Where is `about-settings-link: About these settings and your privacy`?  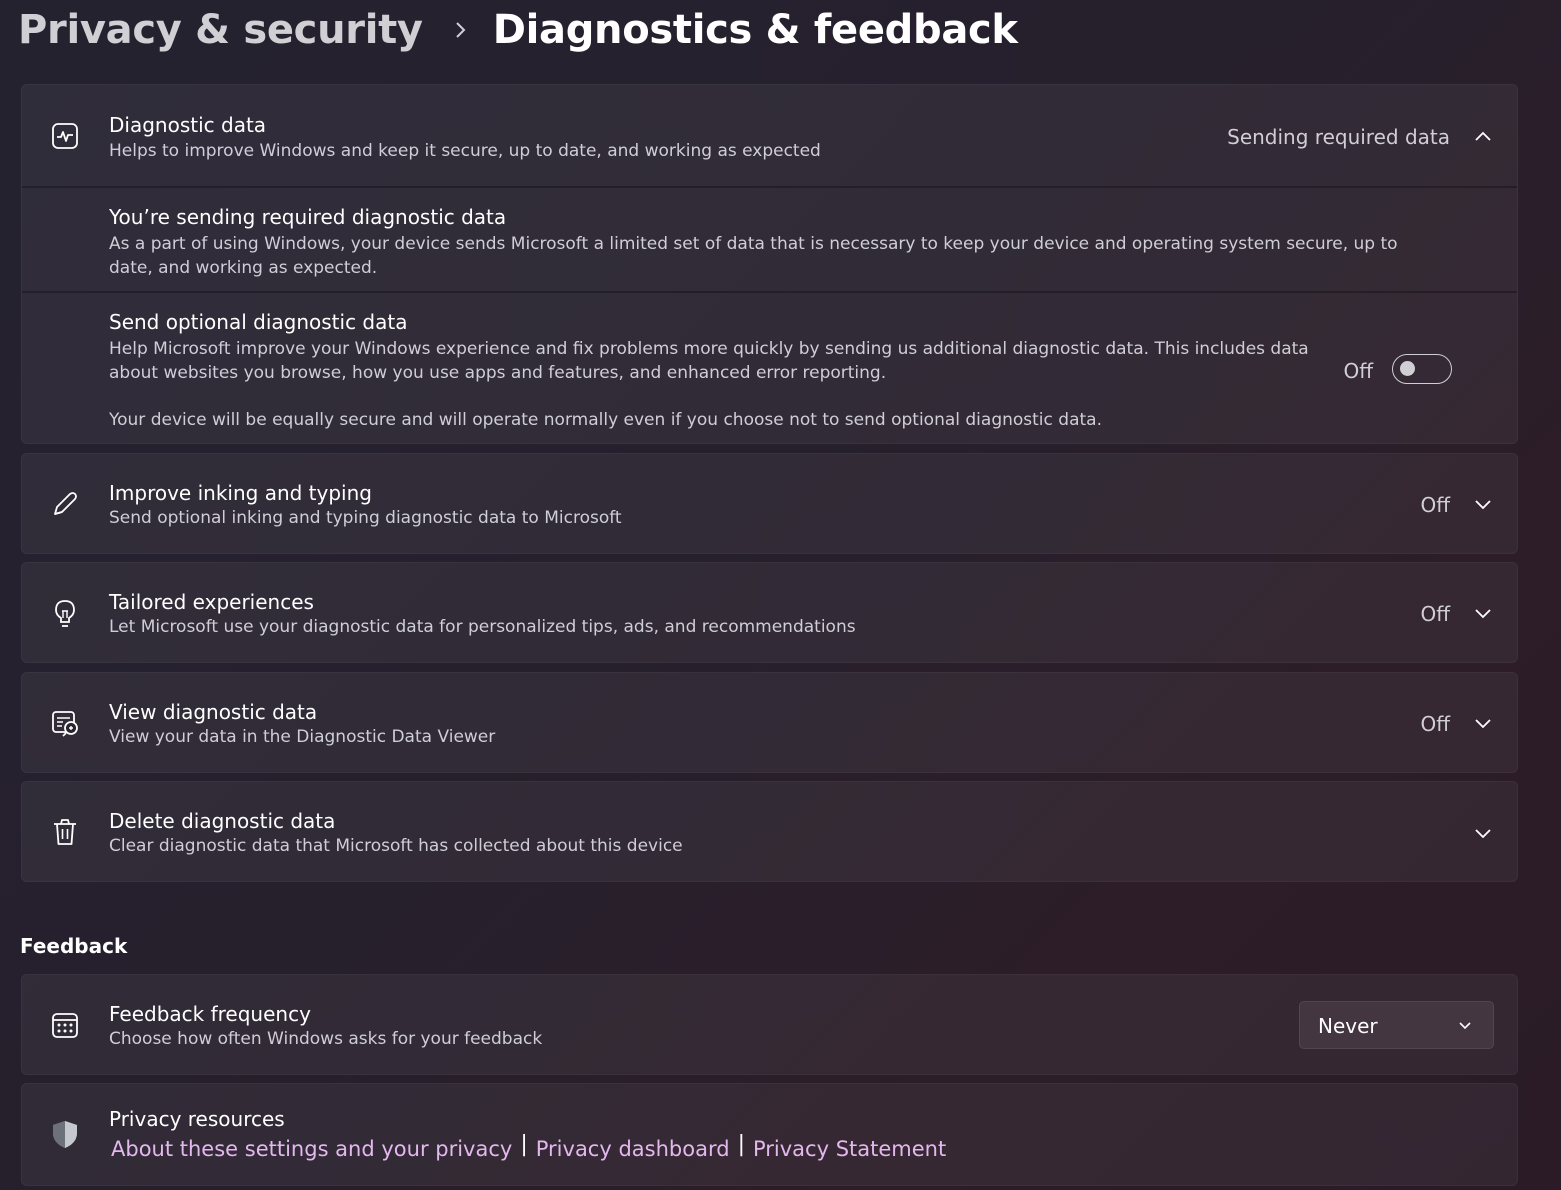
about-settings-link: About these settings and your privacy is located at coordinates (311, 1149).